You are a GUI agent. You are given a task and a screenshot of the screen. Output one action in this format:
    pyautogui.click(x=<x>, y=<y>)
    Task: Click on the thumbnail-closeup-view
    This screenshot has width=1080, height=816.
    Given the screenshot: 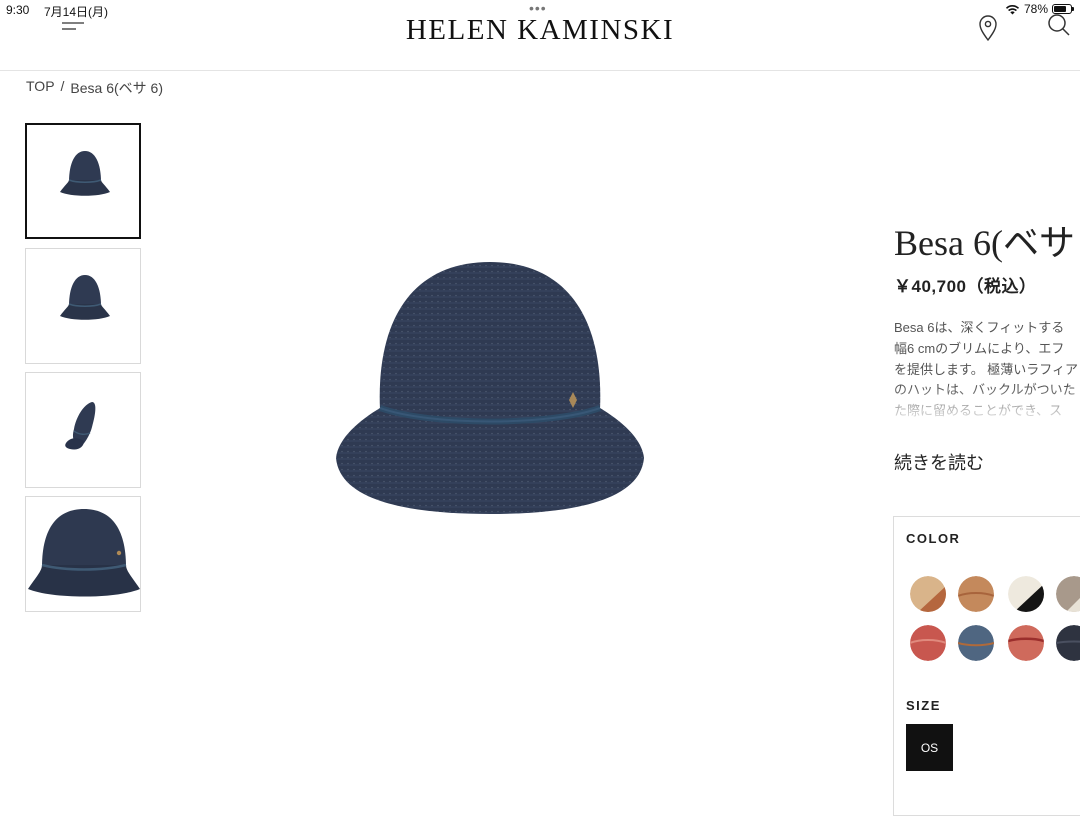 What is the action you would take?
    pyautogui.click(x=83, y=554)
    